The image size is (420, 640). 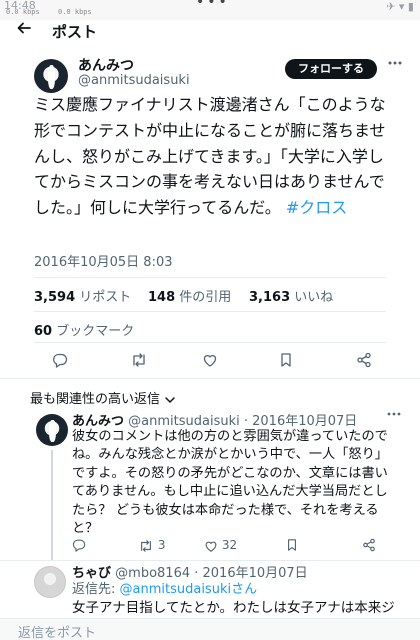 I want to click on status-bar: 14:48 0.0 kbps 0.0 kbps ••• ✈ ▾ ▮, so click(x=210, y=10).